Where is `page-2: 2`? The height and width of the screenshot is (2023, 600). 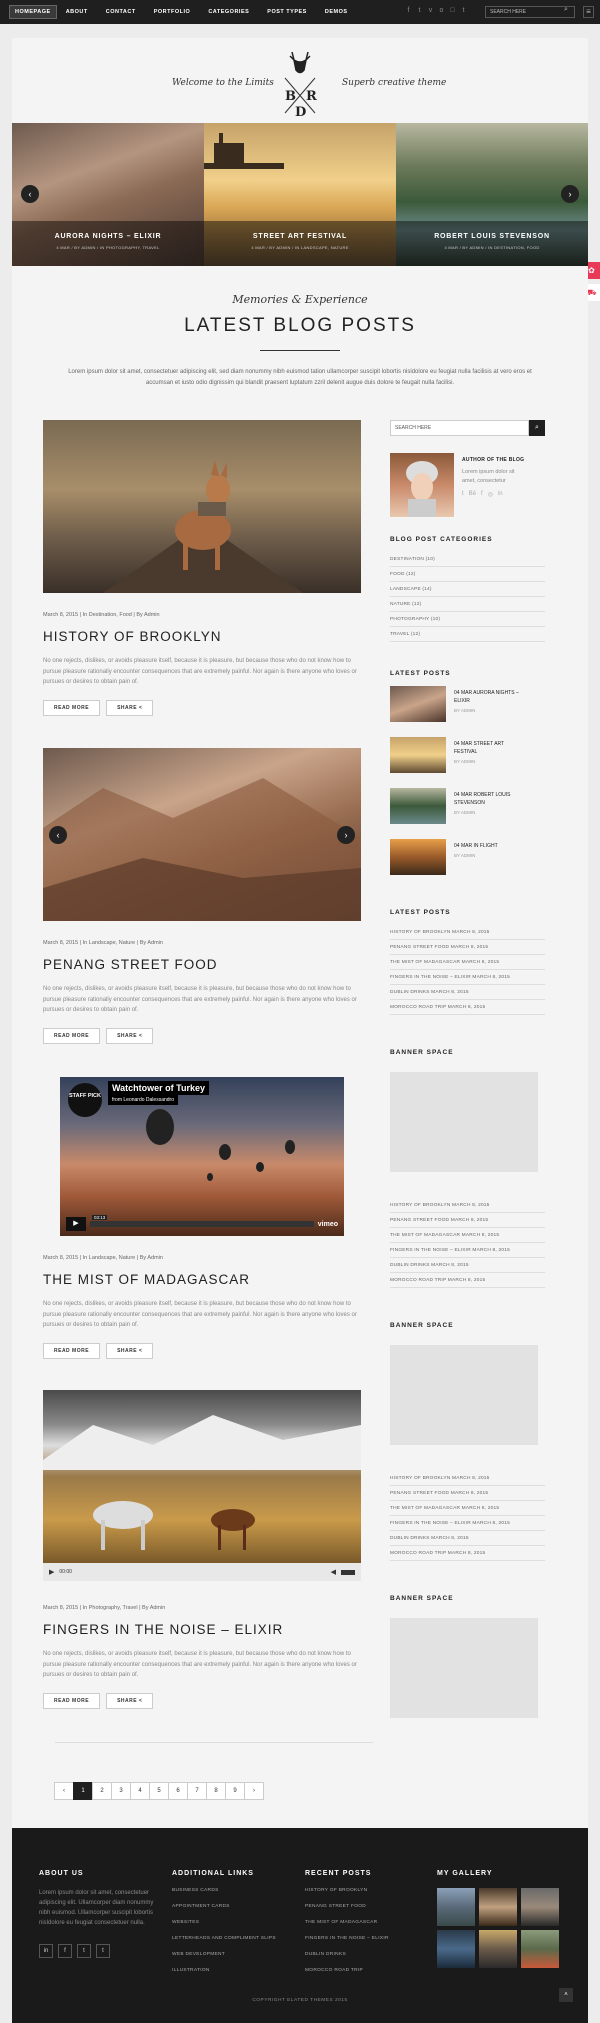 page-2: 2 is located at coordinates (102, 1791).